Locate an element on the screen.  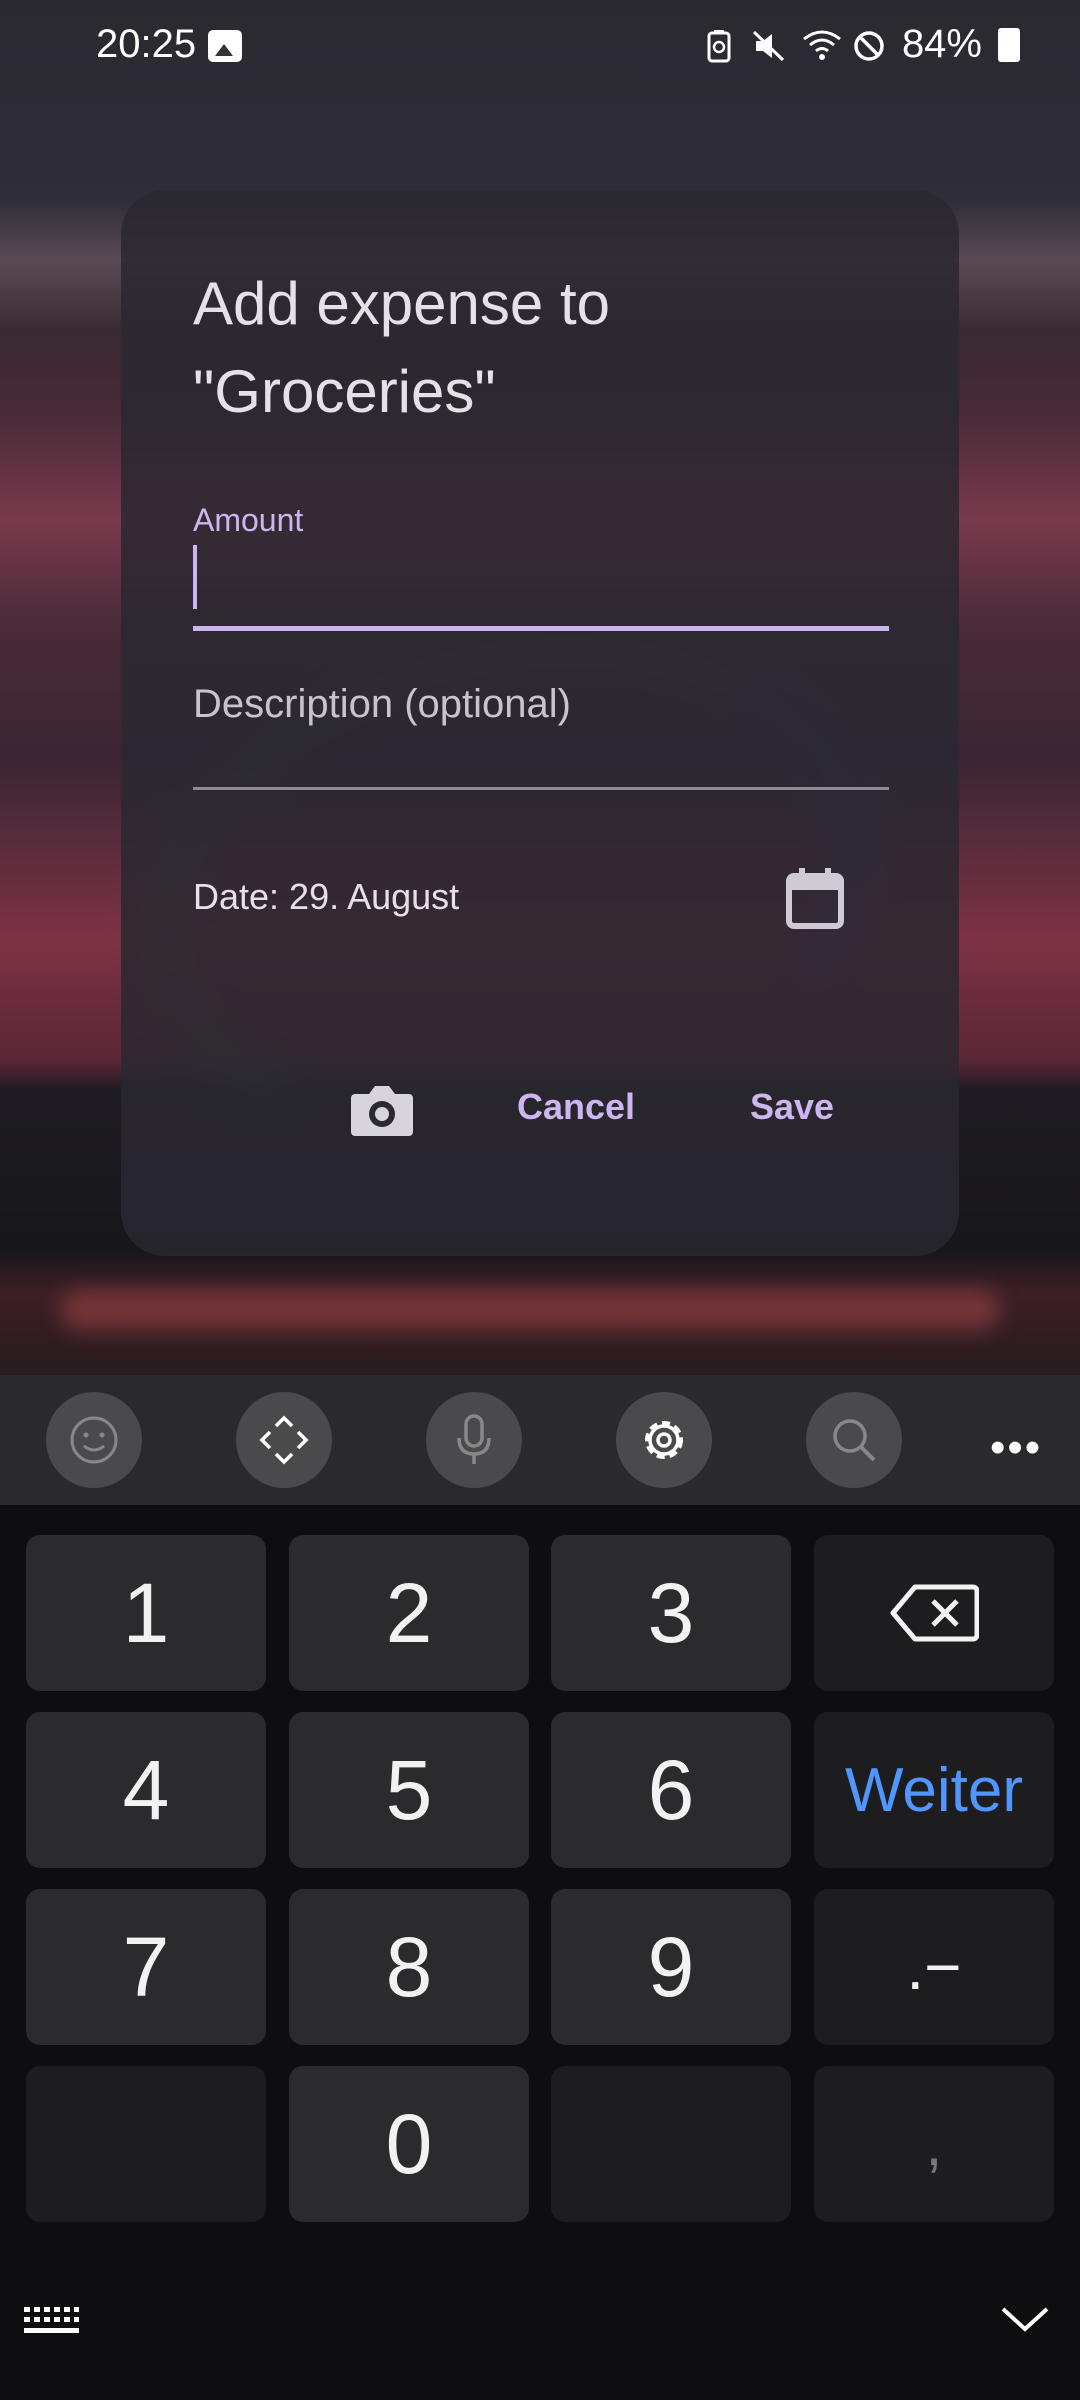
status-bar: 20:25 84% is located at coordinates (540, 48).